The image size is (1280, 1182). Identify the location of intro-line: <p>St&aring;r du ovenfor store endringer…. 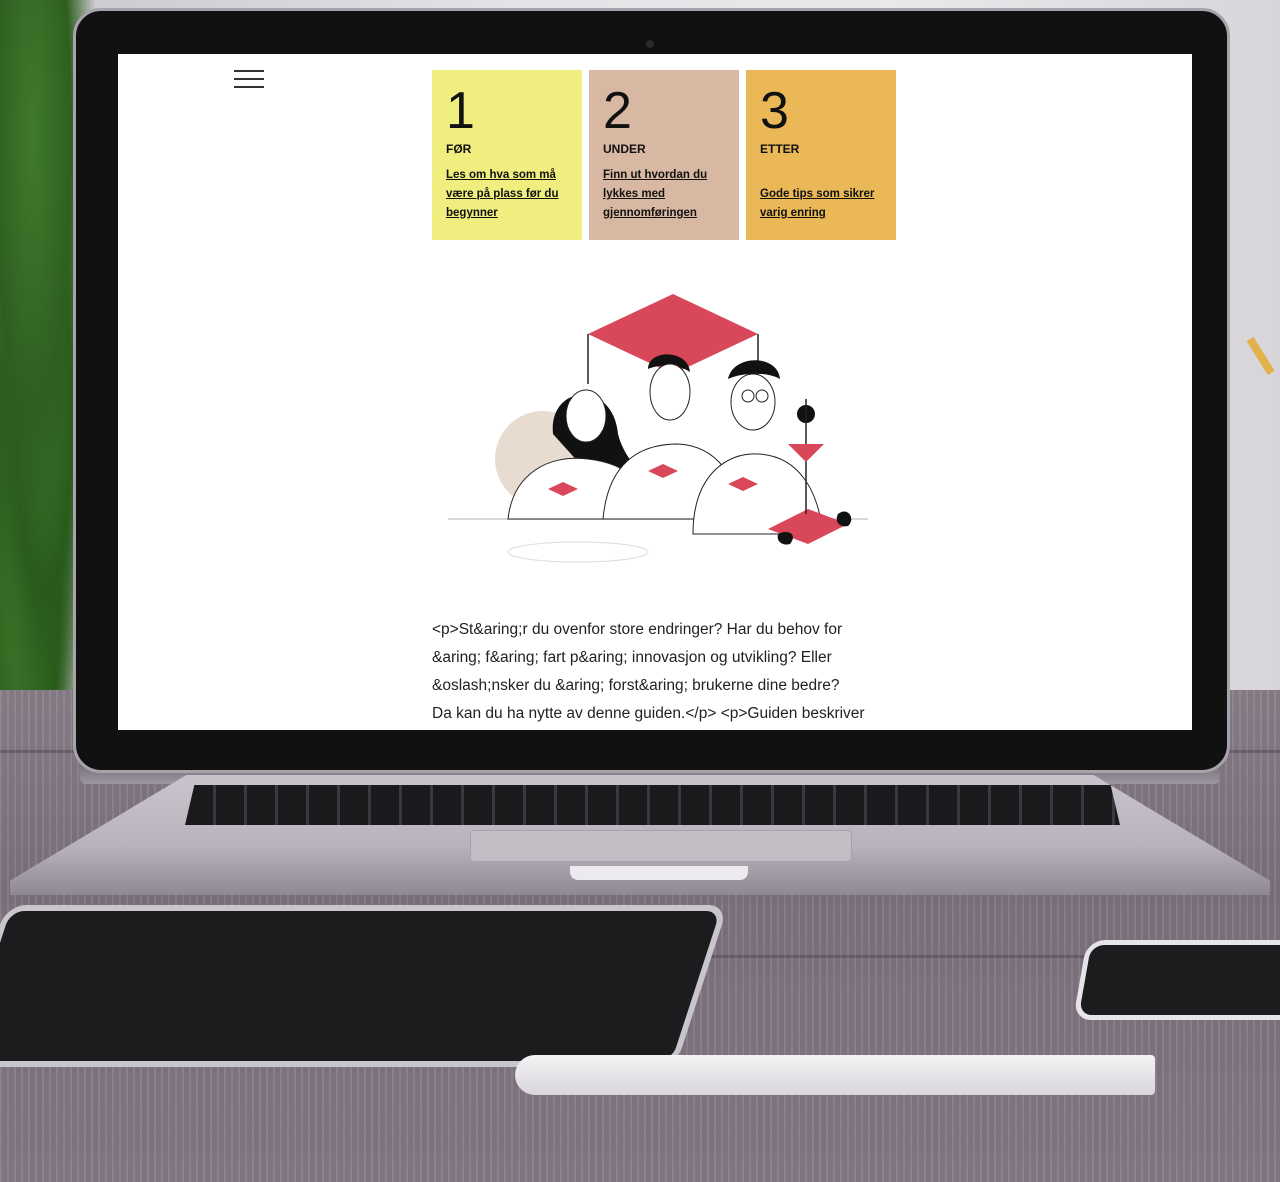
(637, 629).